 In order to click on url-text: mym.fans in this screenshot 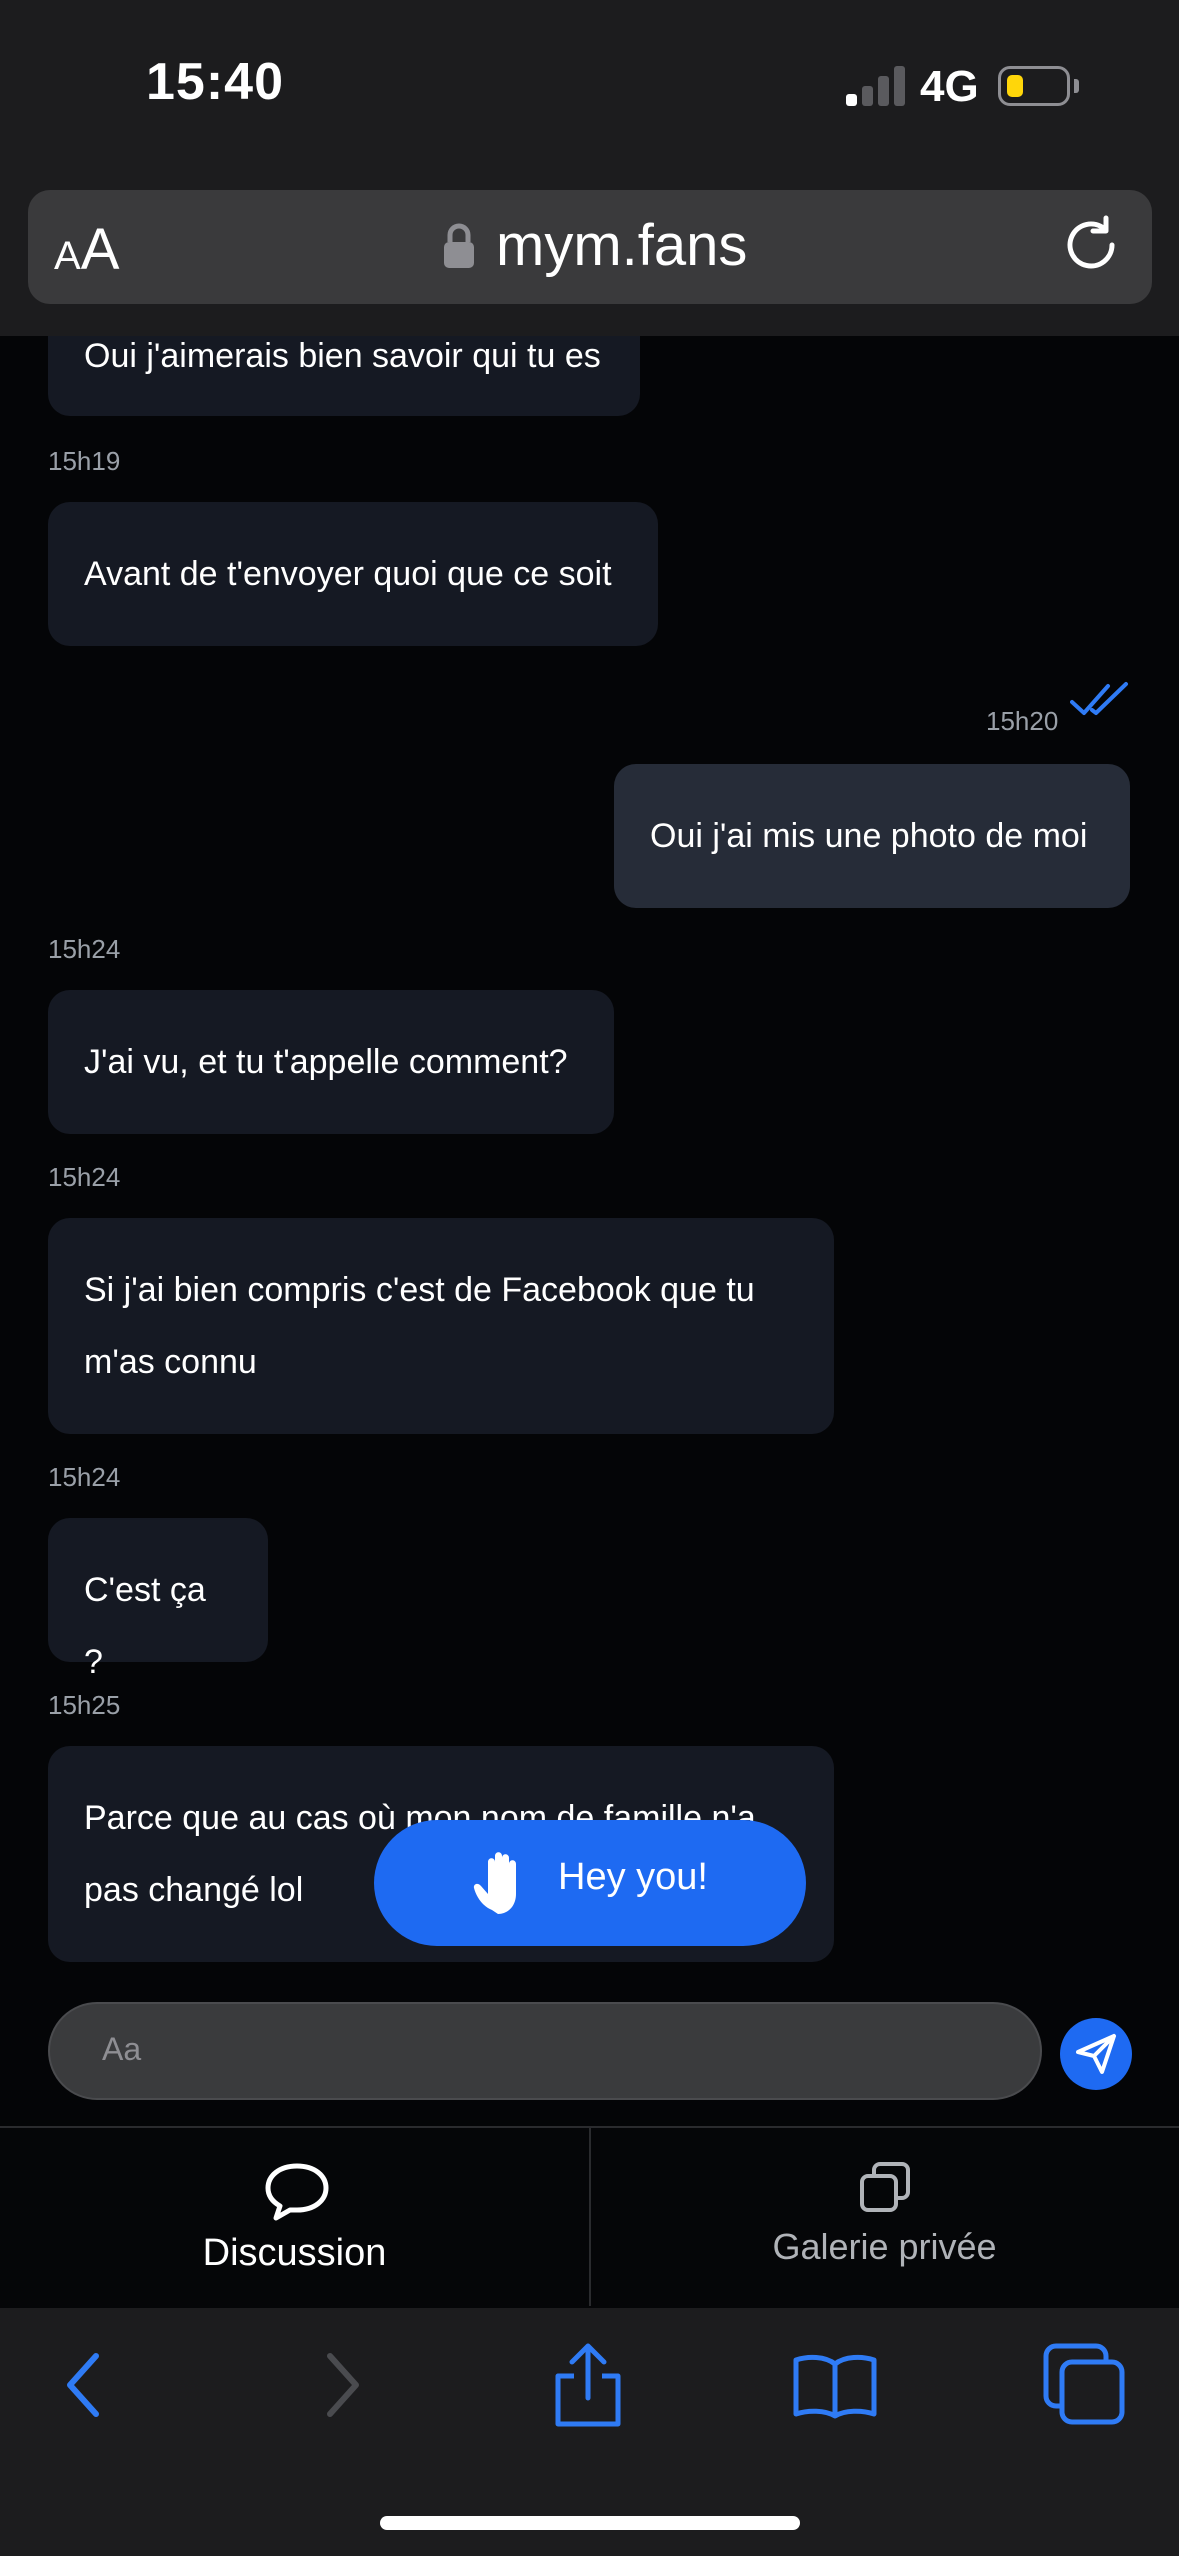, I will do `click(621, 245)`.